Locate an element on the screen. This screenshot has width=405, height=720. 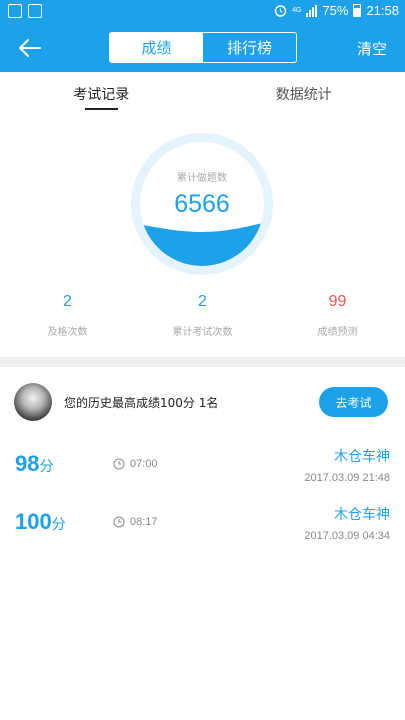
record-date: 2017.03.09 21:48 is located at coordinates (347, 478).